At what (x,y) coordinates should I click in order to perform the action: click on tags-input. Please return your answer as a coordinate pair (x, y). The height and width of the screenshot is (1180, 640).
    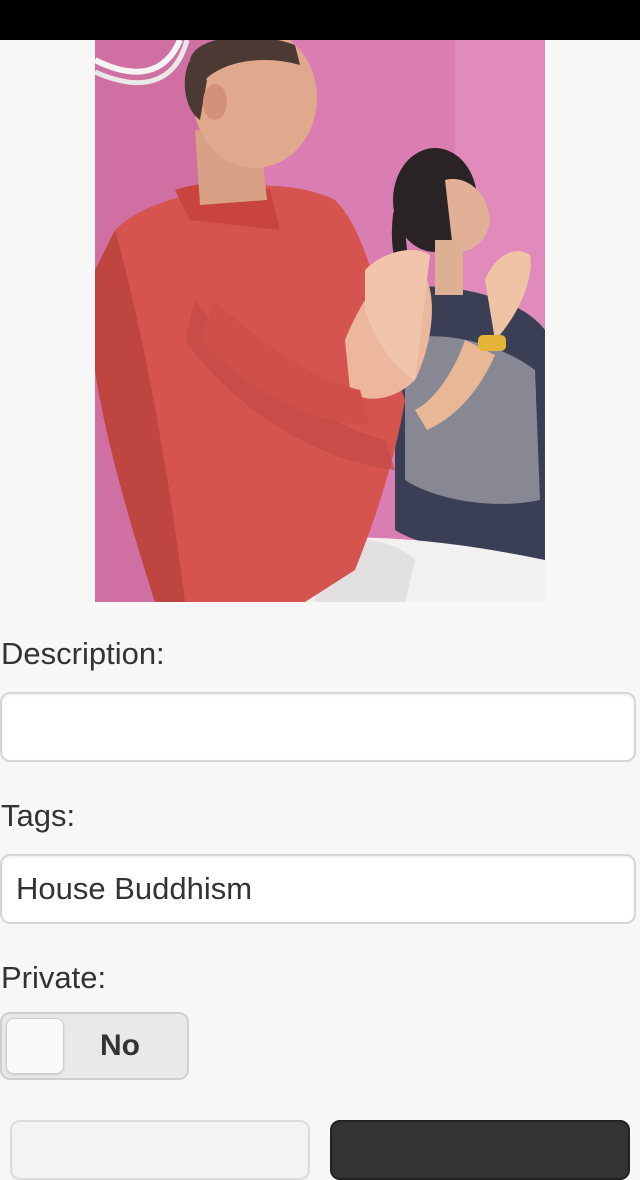
    Looking at the image, I should click on (318, 889).